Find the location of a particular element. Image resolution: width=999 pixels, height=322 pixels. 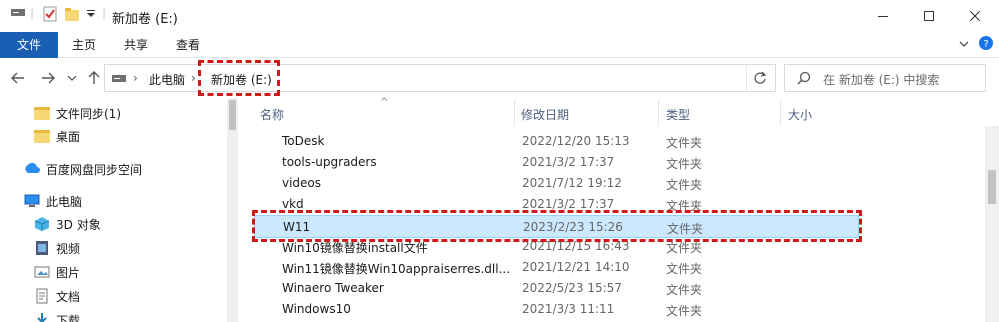

nav-item-label: 3D 对象 is located at coordinates (78, 224).